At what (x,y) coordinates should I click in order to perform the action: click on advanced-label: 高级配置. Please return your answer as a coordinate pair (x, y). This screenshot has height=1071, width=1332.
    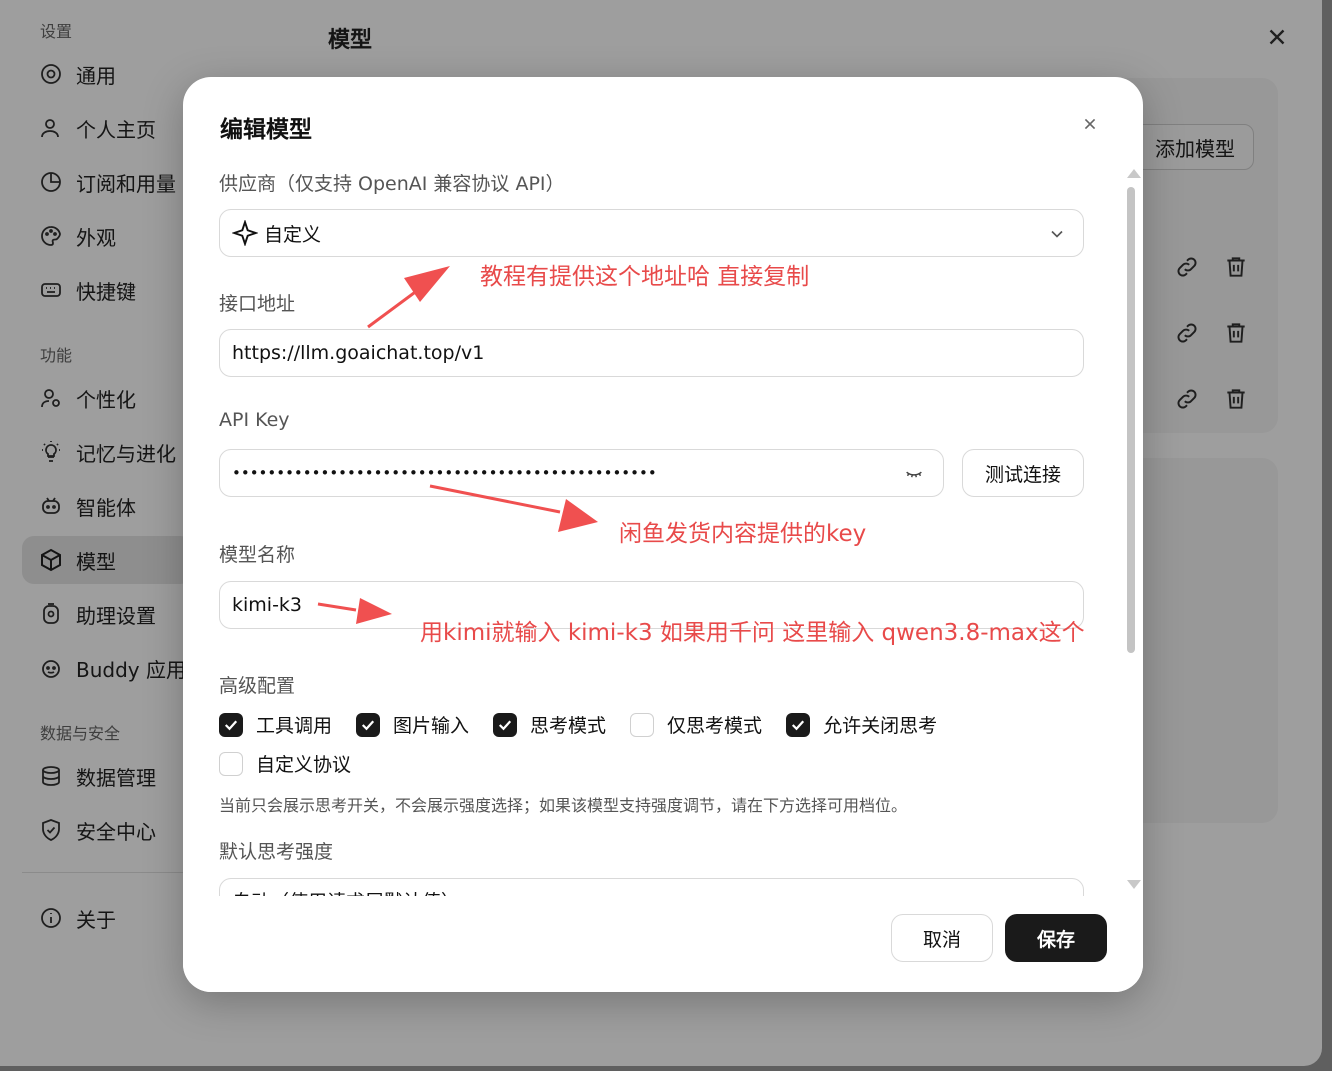
    Looking at the image, I should click on (257, 686).